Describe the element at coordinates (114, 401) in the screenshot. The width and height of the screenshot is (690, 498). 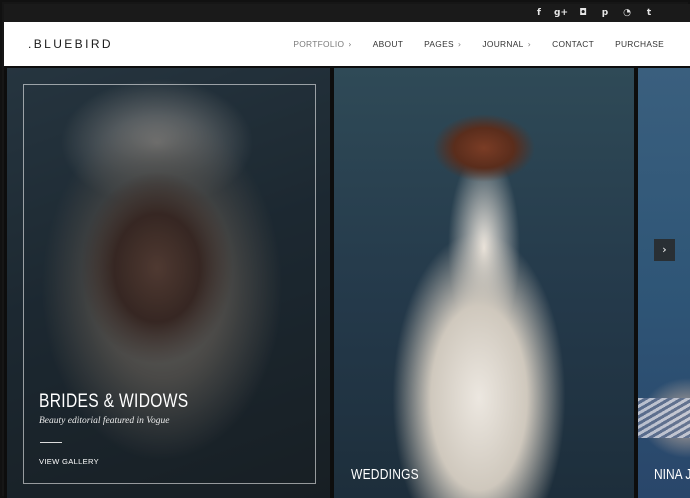
I see `slide-title: BRIDES & WIDOWS` at that location.